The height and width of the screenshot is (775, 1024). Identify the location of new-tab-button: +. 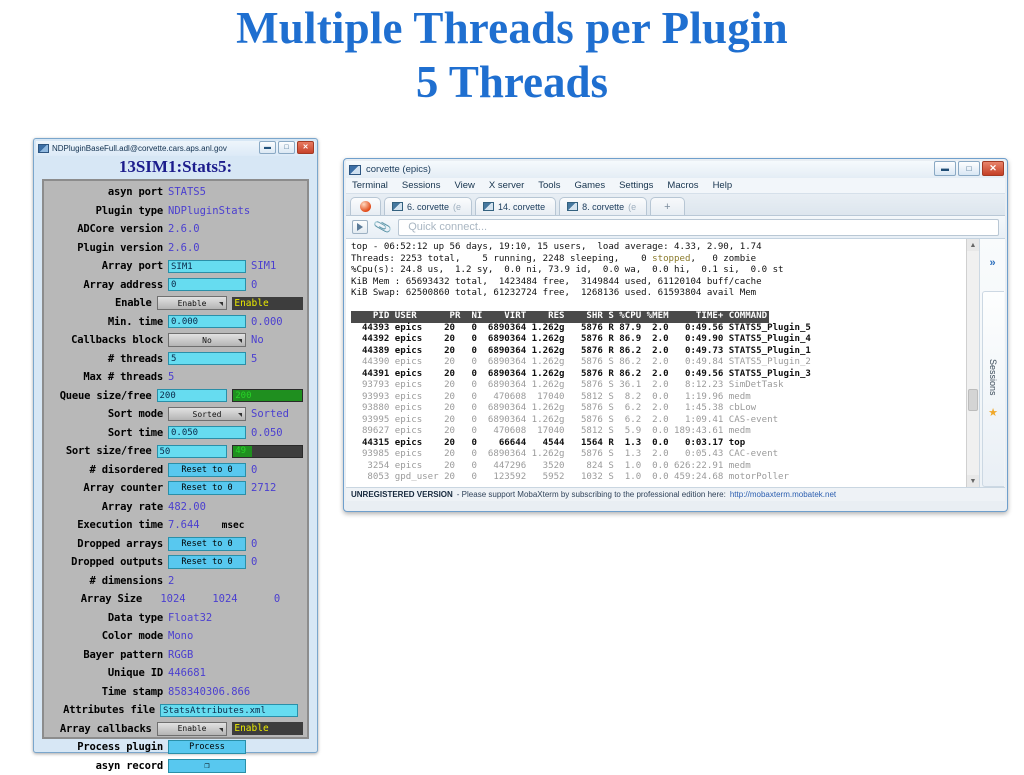
(667, 206).